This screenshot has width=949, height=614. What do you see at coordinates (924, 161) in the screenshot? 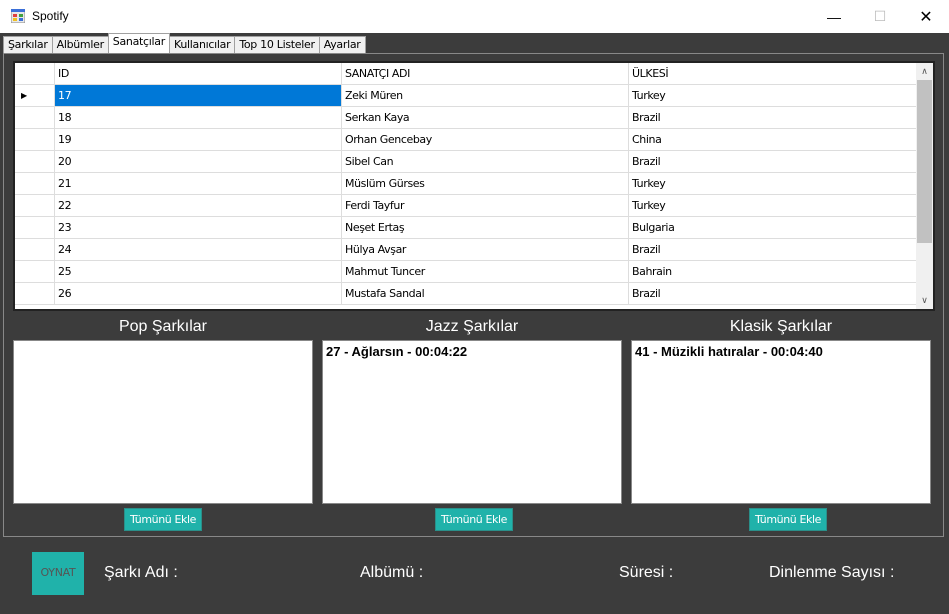
I see `scroll-thumb` at bounding box center [924, 161].